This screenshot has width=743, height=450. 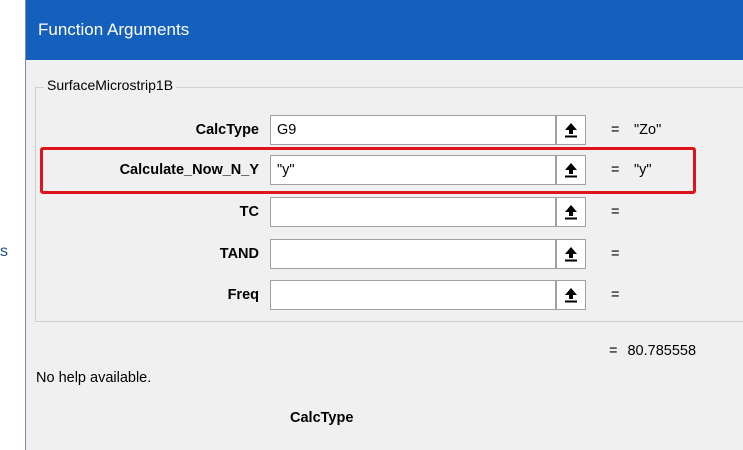 What do you see at coordinates (413, 130) in the screenshot?
I see `argument-input-calctype` at bounding box center [413, 130].